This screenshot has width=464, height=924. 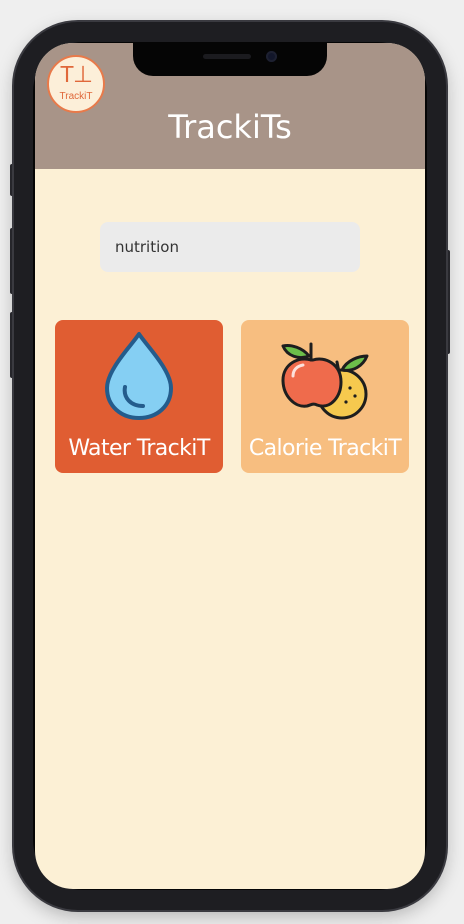 I want to click on fruit-icon, so click(x=325, y=381).